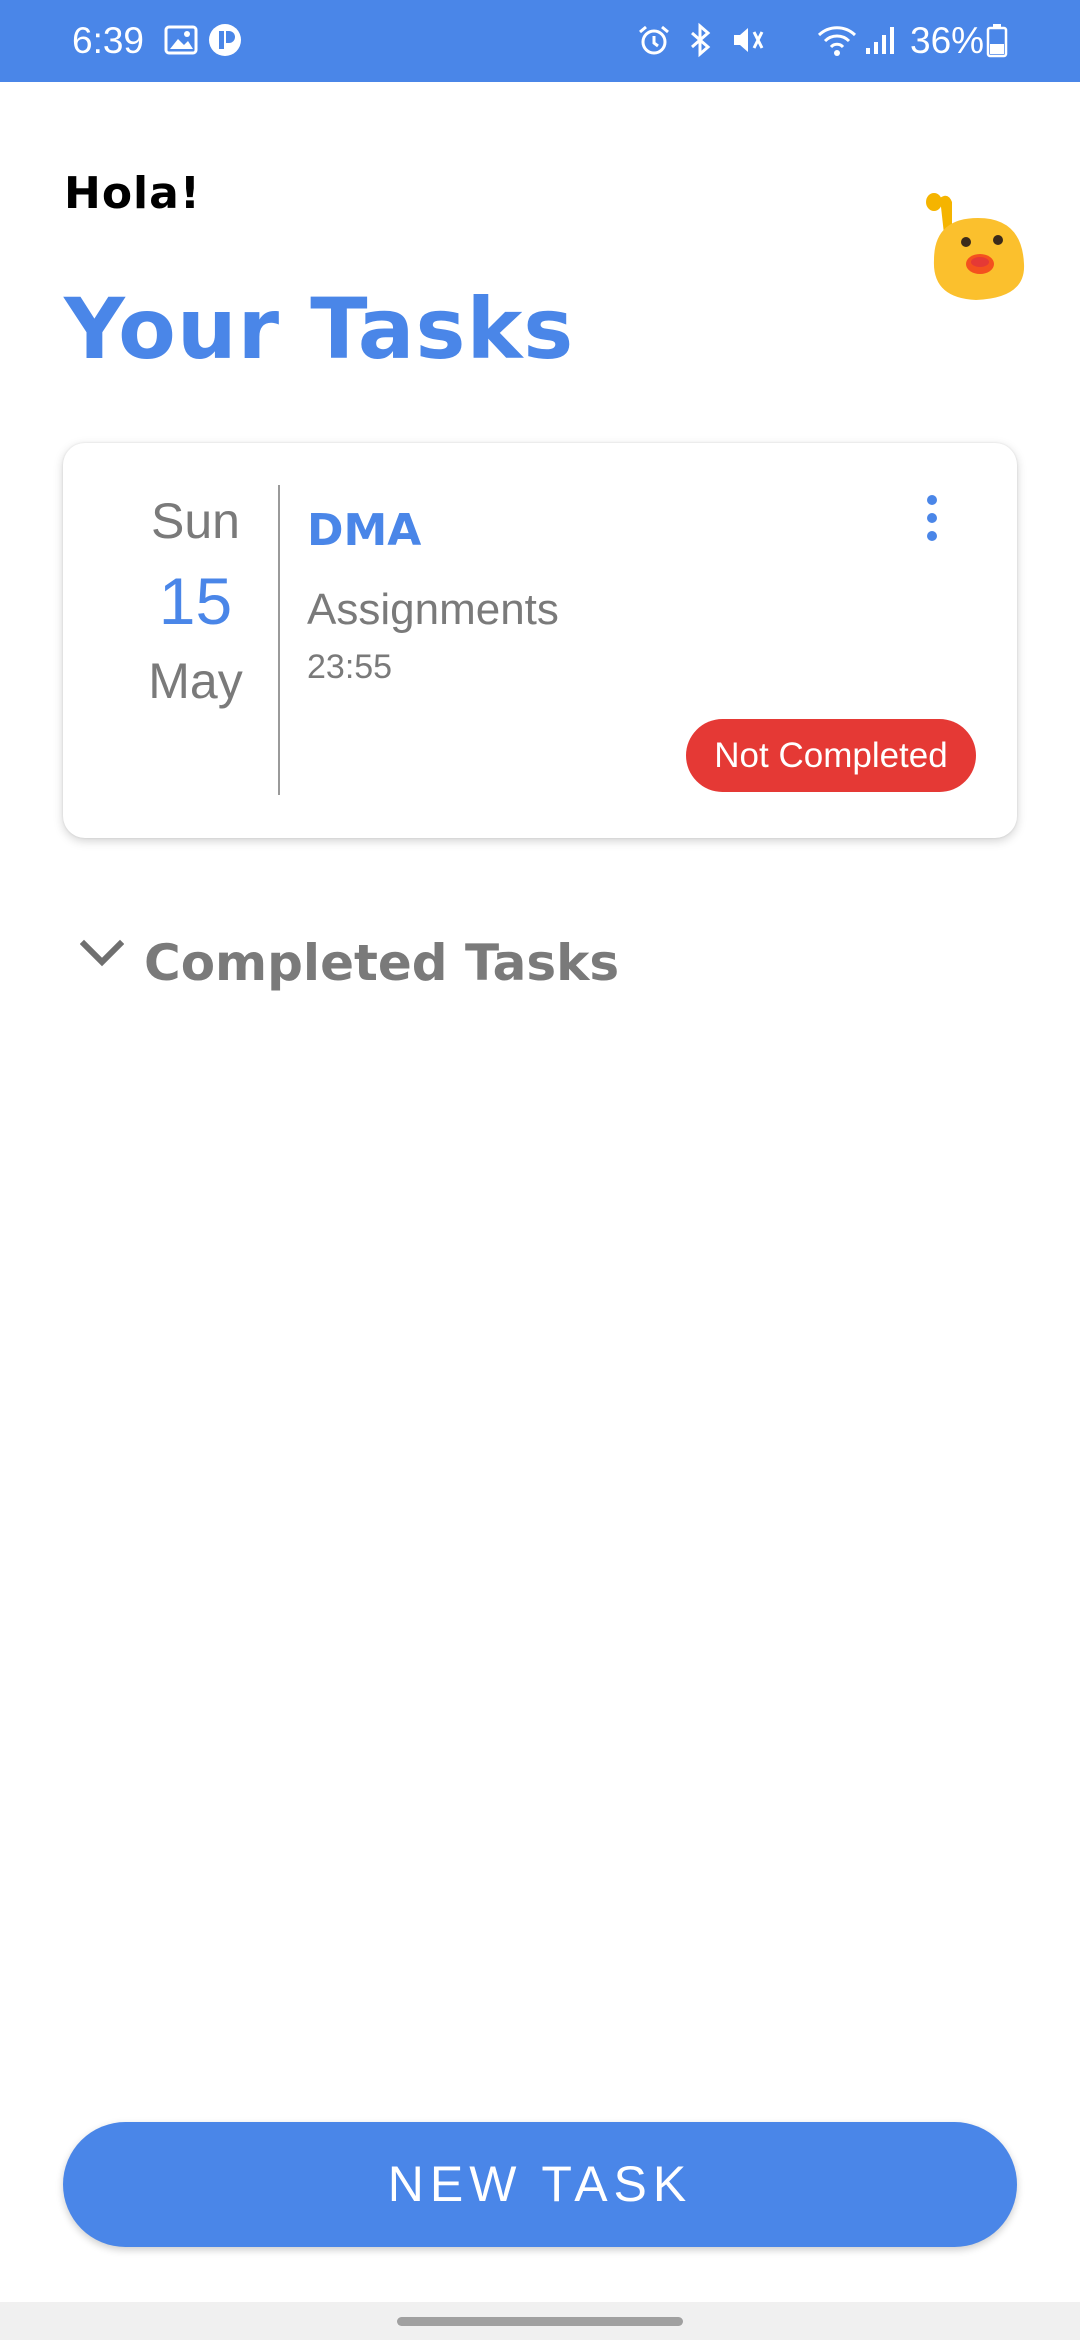 The height and width of the screenshot is (2340, 1080). What do you see at coordinates (279, 640) in the screenshot?
I see `card-divider` at bounding box center [279, 640].